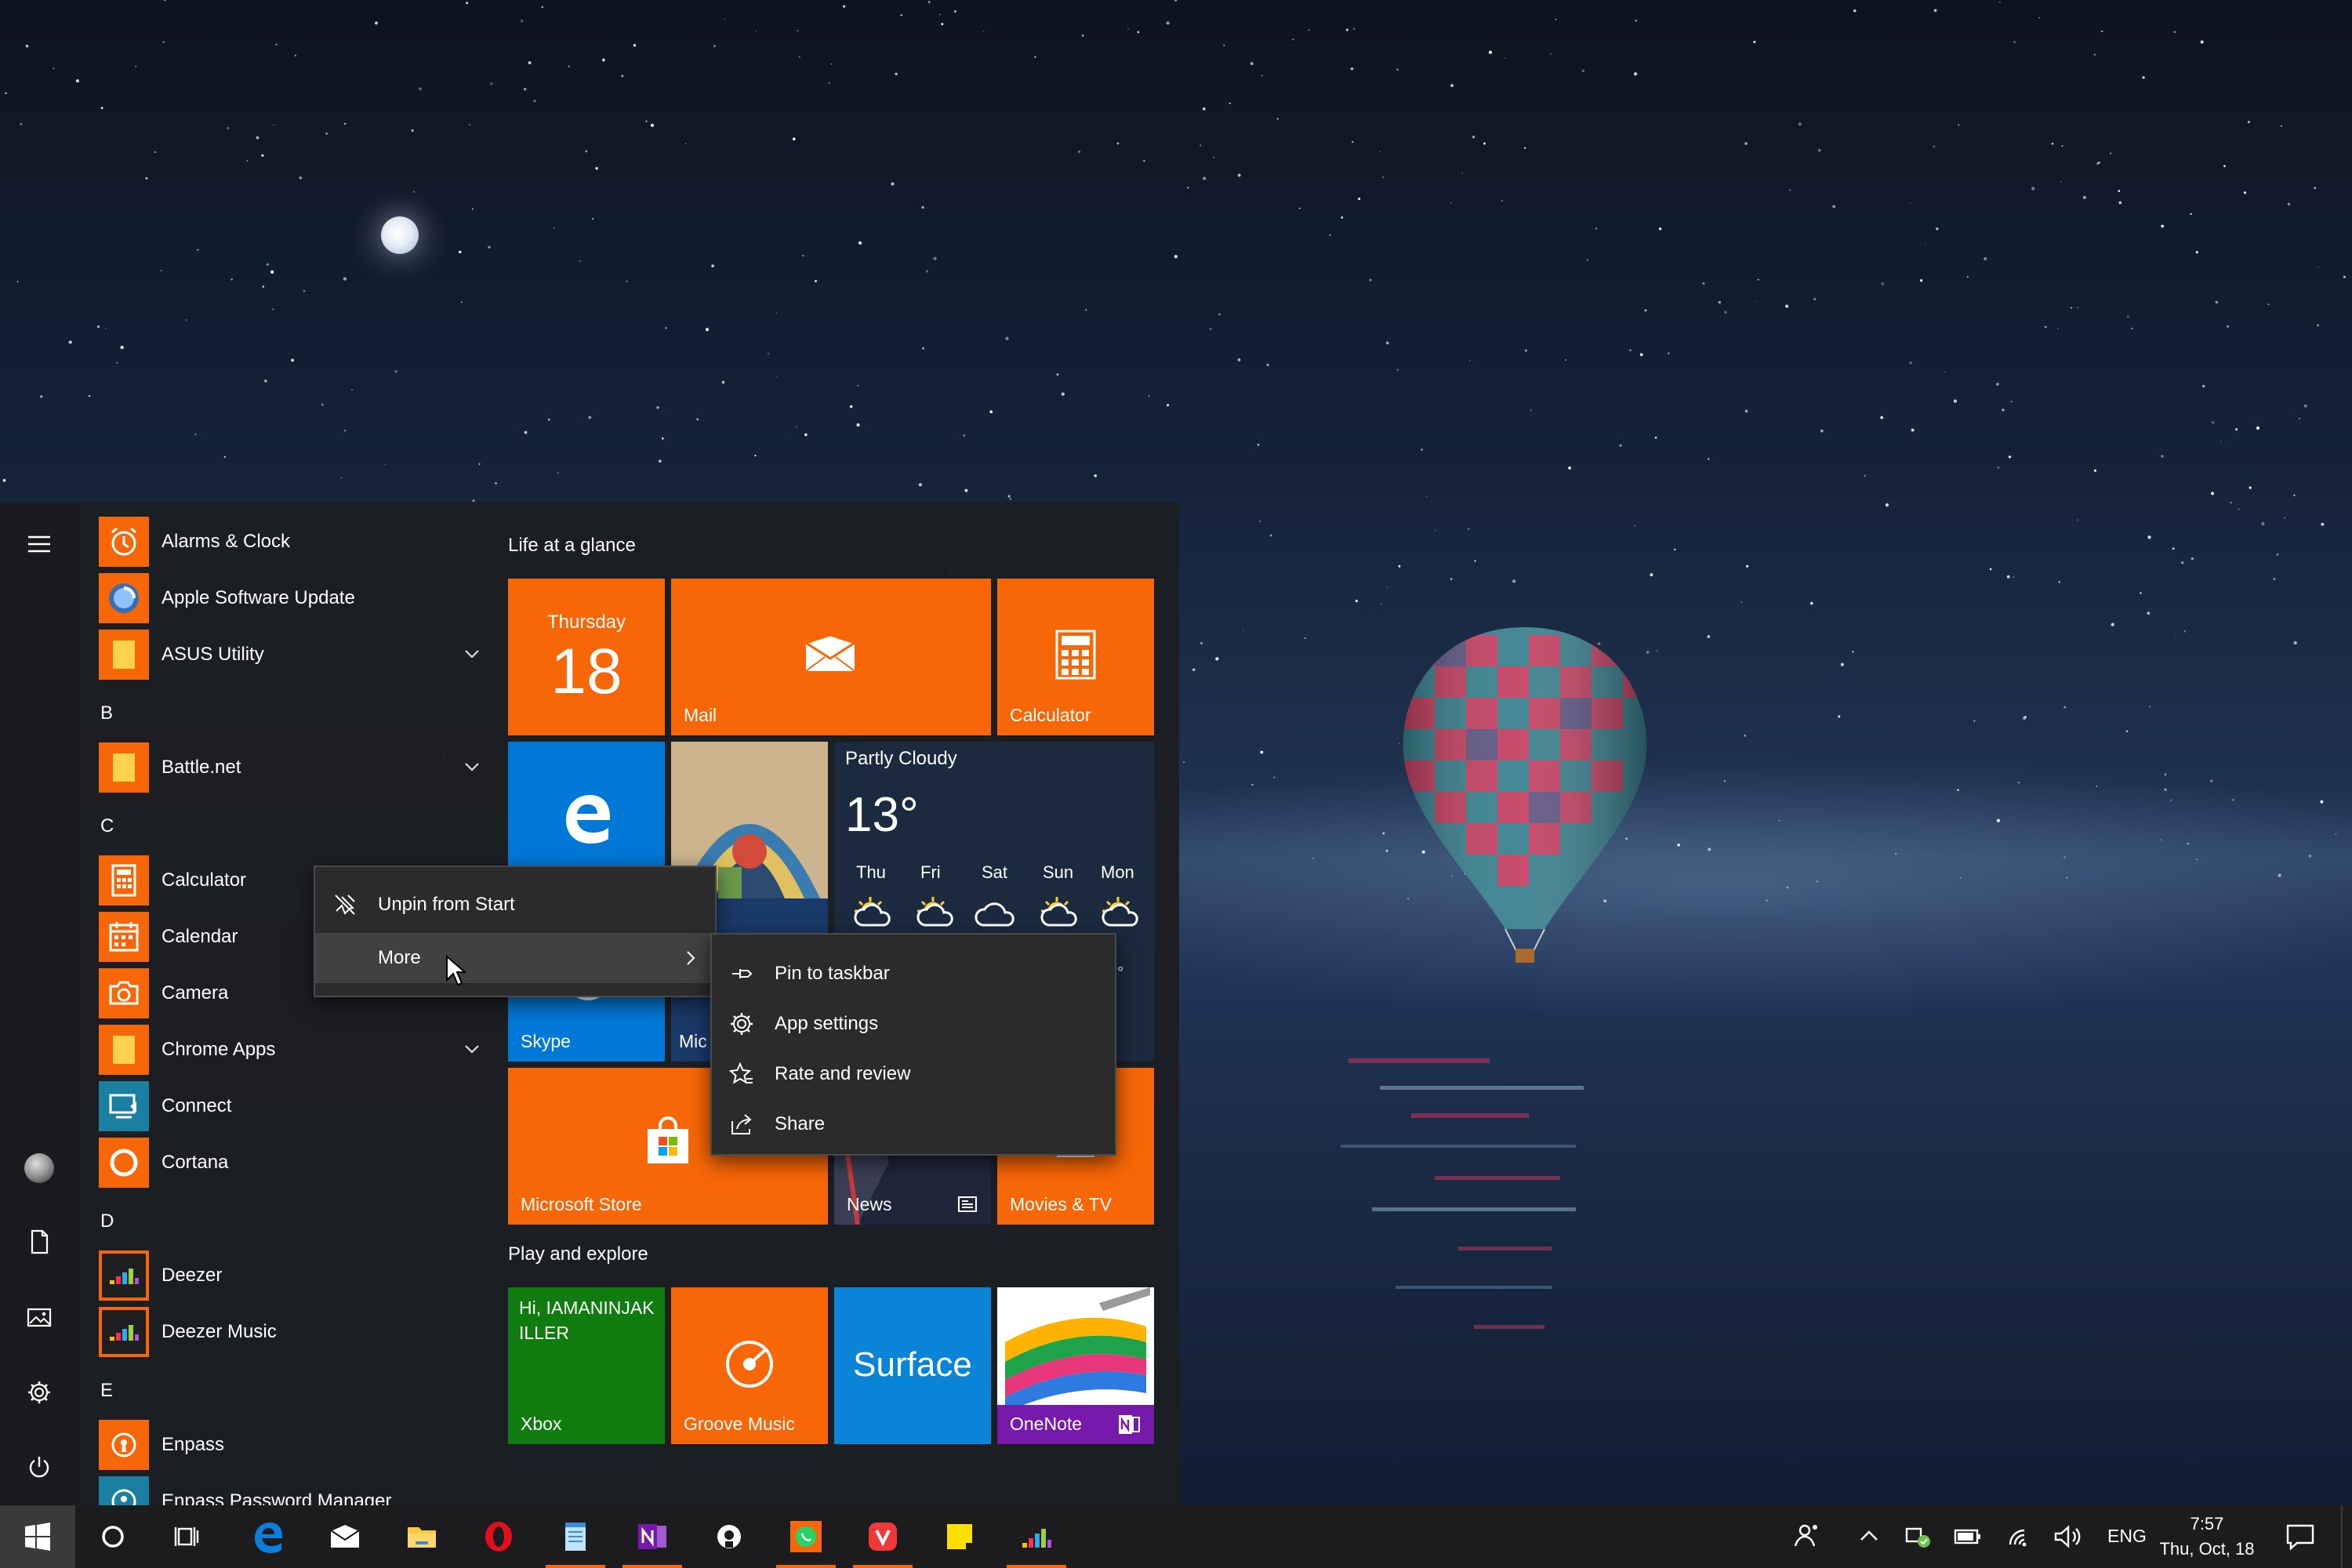 Image resolution: width=2352 pixels, height=1568 pixels. I want to click on tile-mail: Mail, so click(831, 657).